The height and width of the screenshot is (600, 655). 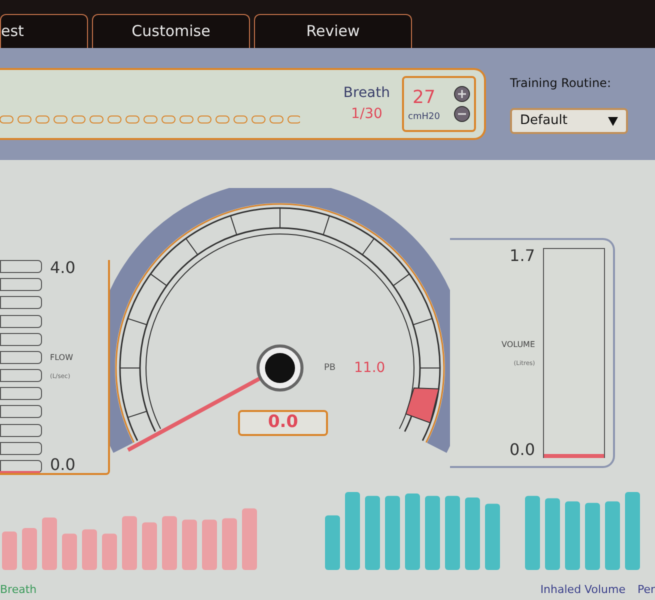 I want to click on gauge-hub, so click(x=280, y=368).